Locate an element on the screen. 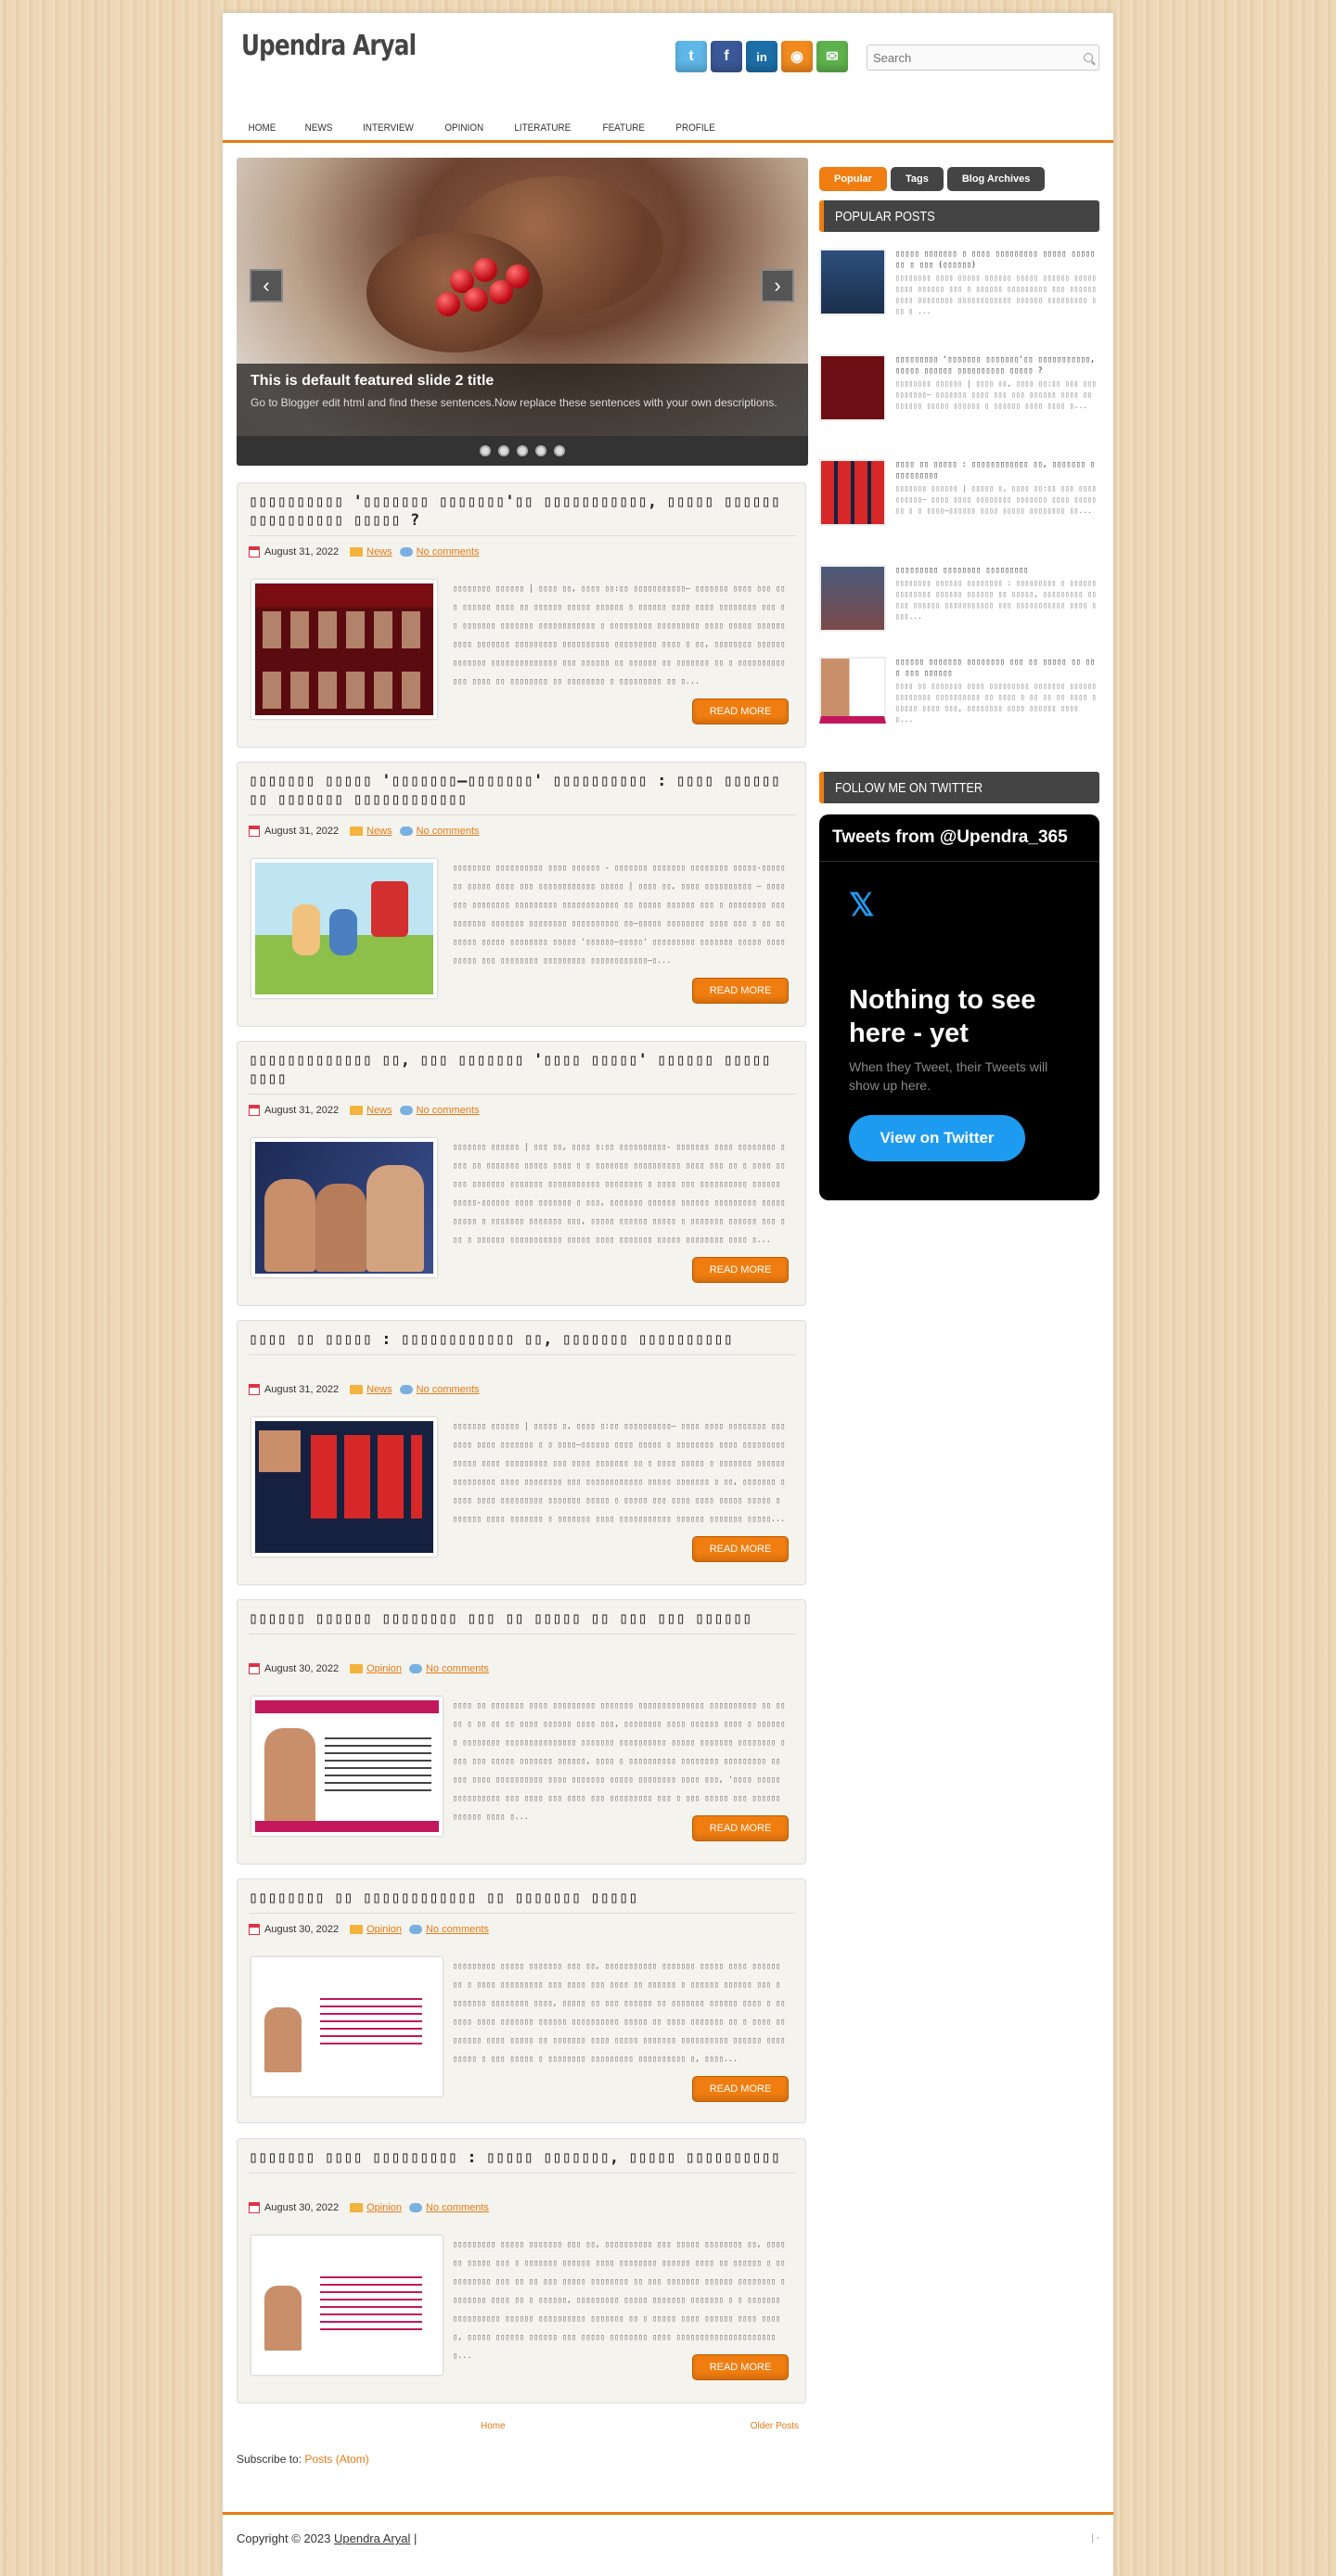 The height and width of the screenshot is (2576, 1336). view-on-twitter-button: View on Twitter is located at coordinates (937, 1138).